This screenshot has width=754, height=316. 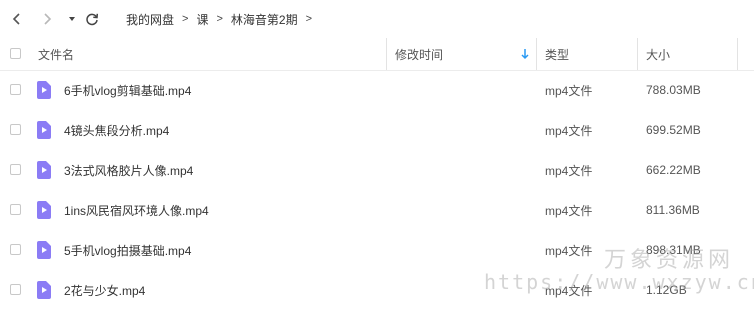 What do you see at coordinates (377, 210) in the screenshot?
I see `file-row: 1ins风民宿风环境人像.mp4 mp4文件 811.36MB` at bounding box center [377, 210].